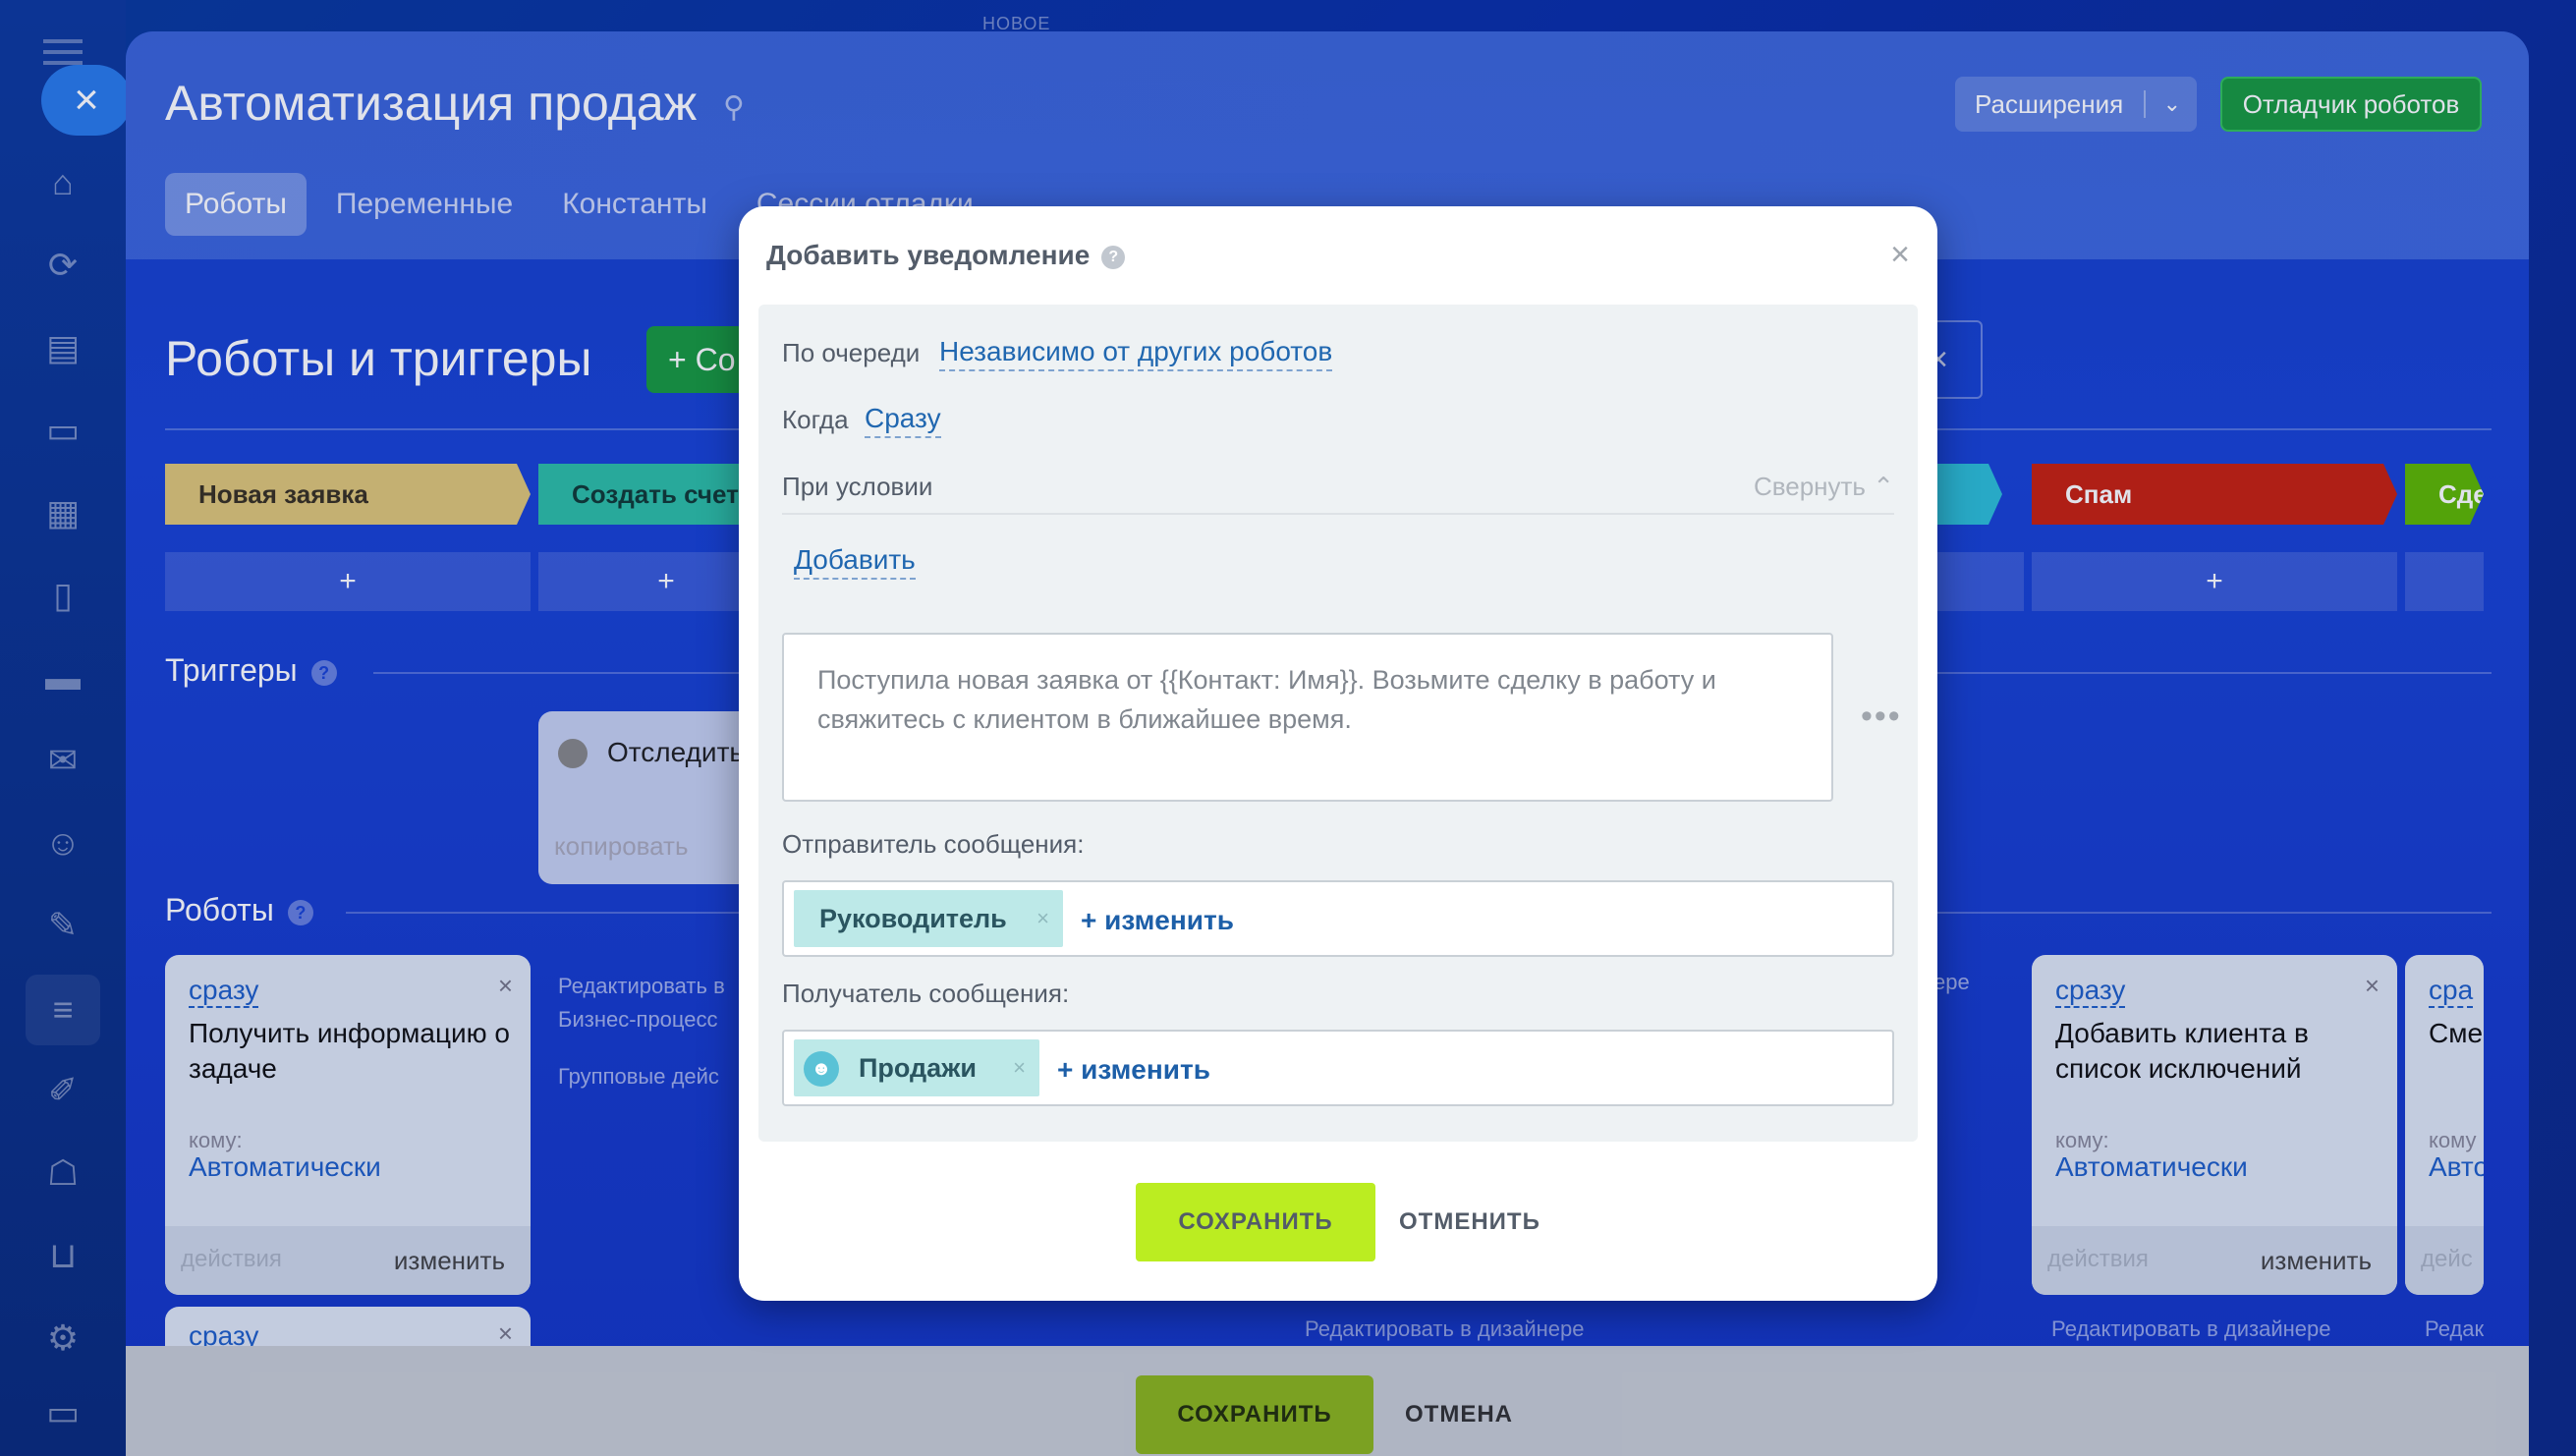 The width and height of the screenshot is (2576, 1456). Describe the element at coordinates (928, 255) in the screenshot. I see `dialog-title-text: Добавить уведомление` at that location.